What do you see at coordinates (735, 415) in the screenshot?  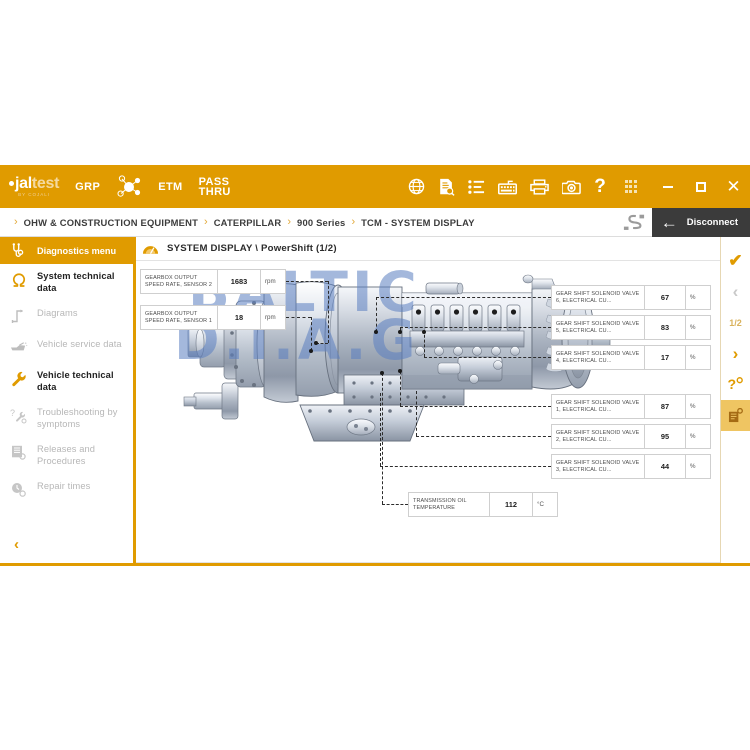 I see `report-button` at bounding box center [735, 415].